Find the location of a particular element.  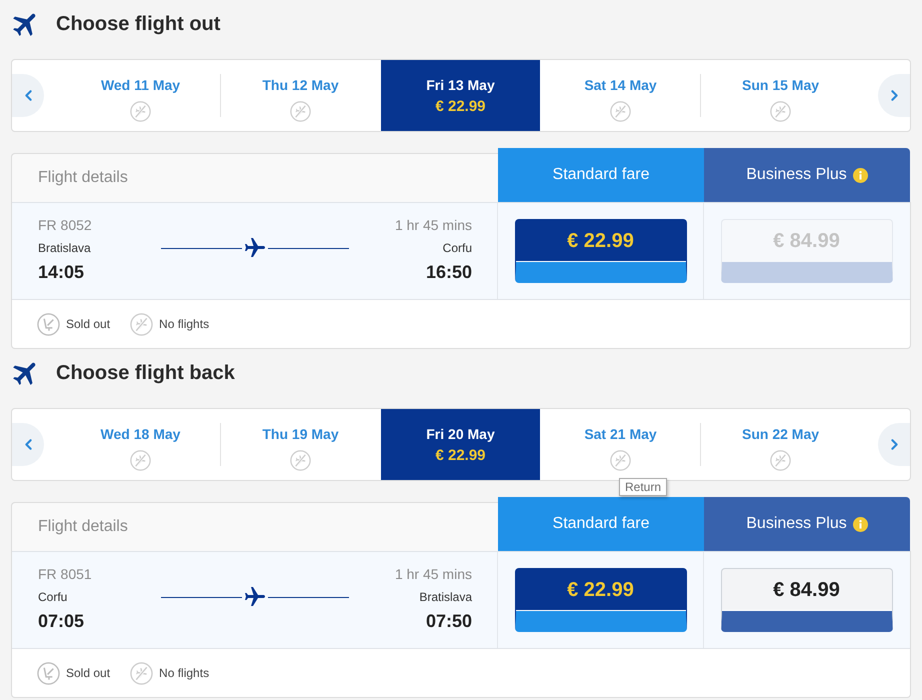

flight-row: FR 8051 1 hr 45 mins Corfu 07:05 Bratislava 07:50 € 22.99 € 84.99 is located at coordinates (461, 600).